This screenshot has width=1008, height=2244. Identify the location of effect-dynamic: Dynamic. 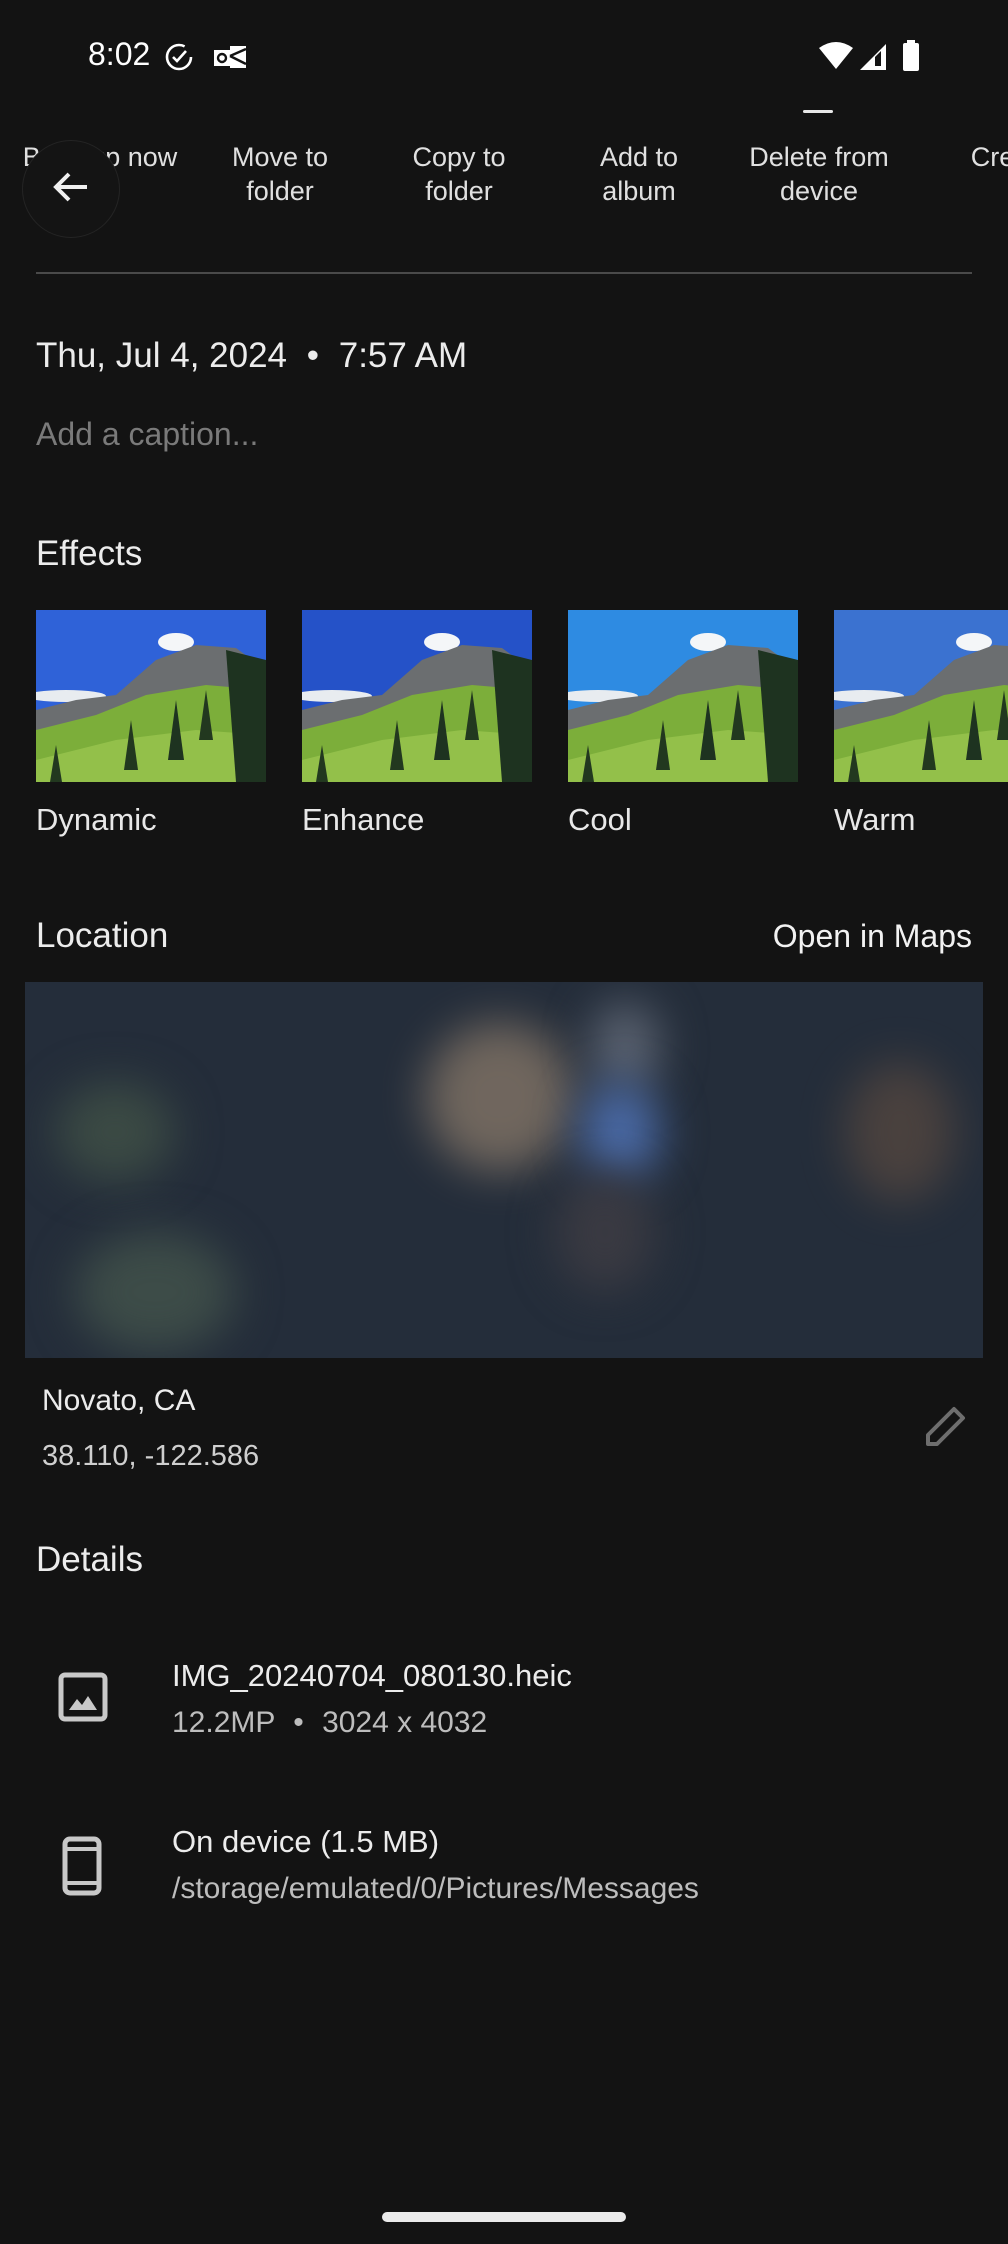
(151, 724).